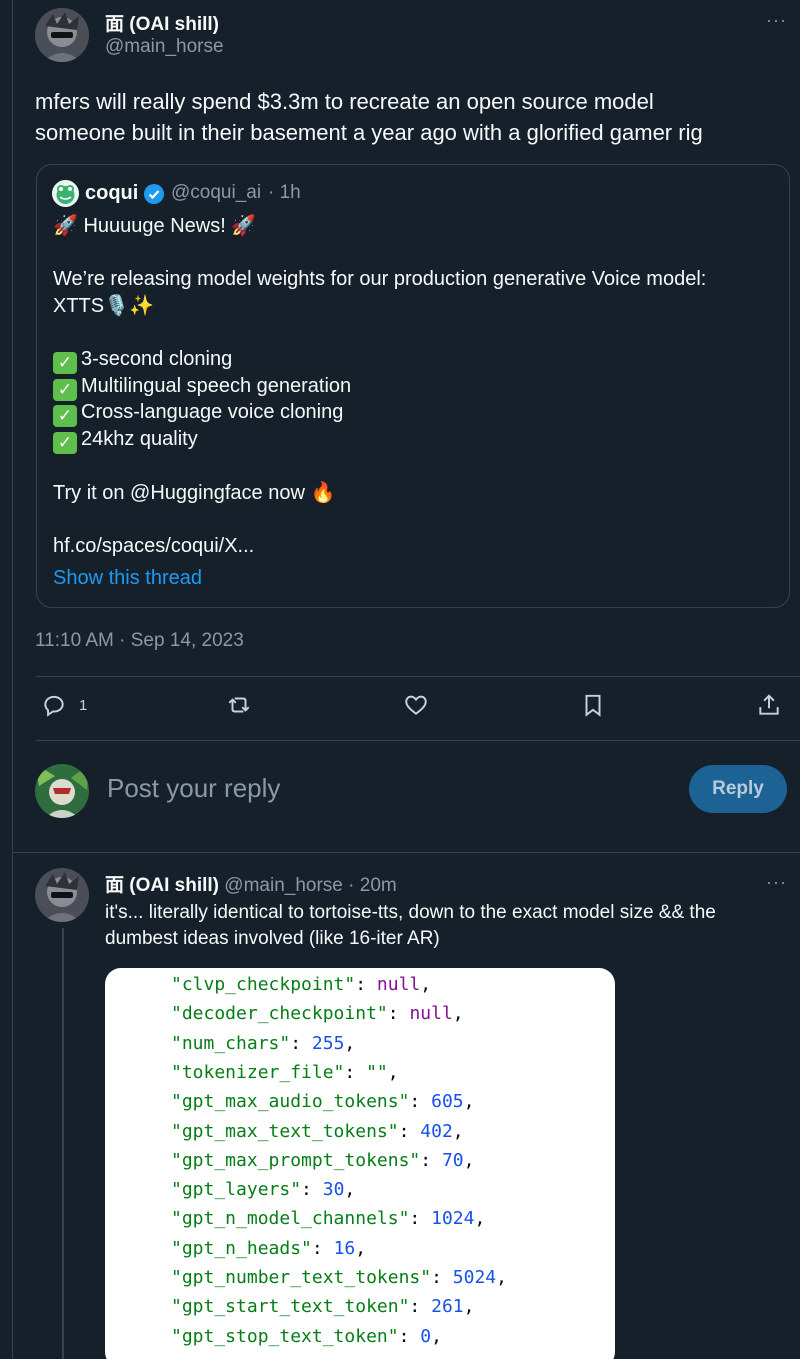  I want to click on share-icon, so click(769, 704).